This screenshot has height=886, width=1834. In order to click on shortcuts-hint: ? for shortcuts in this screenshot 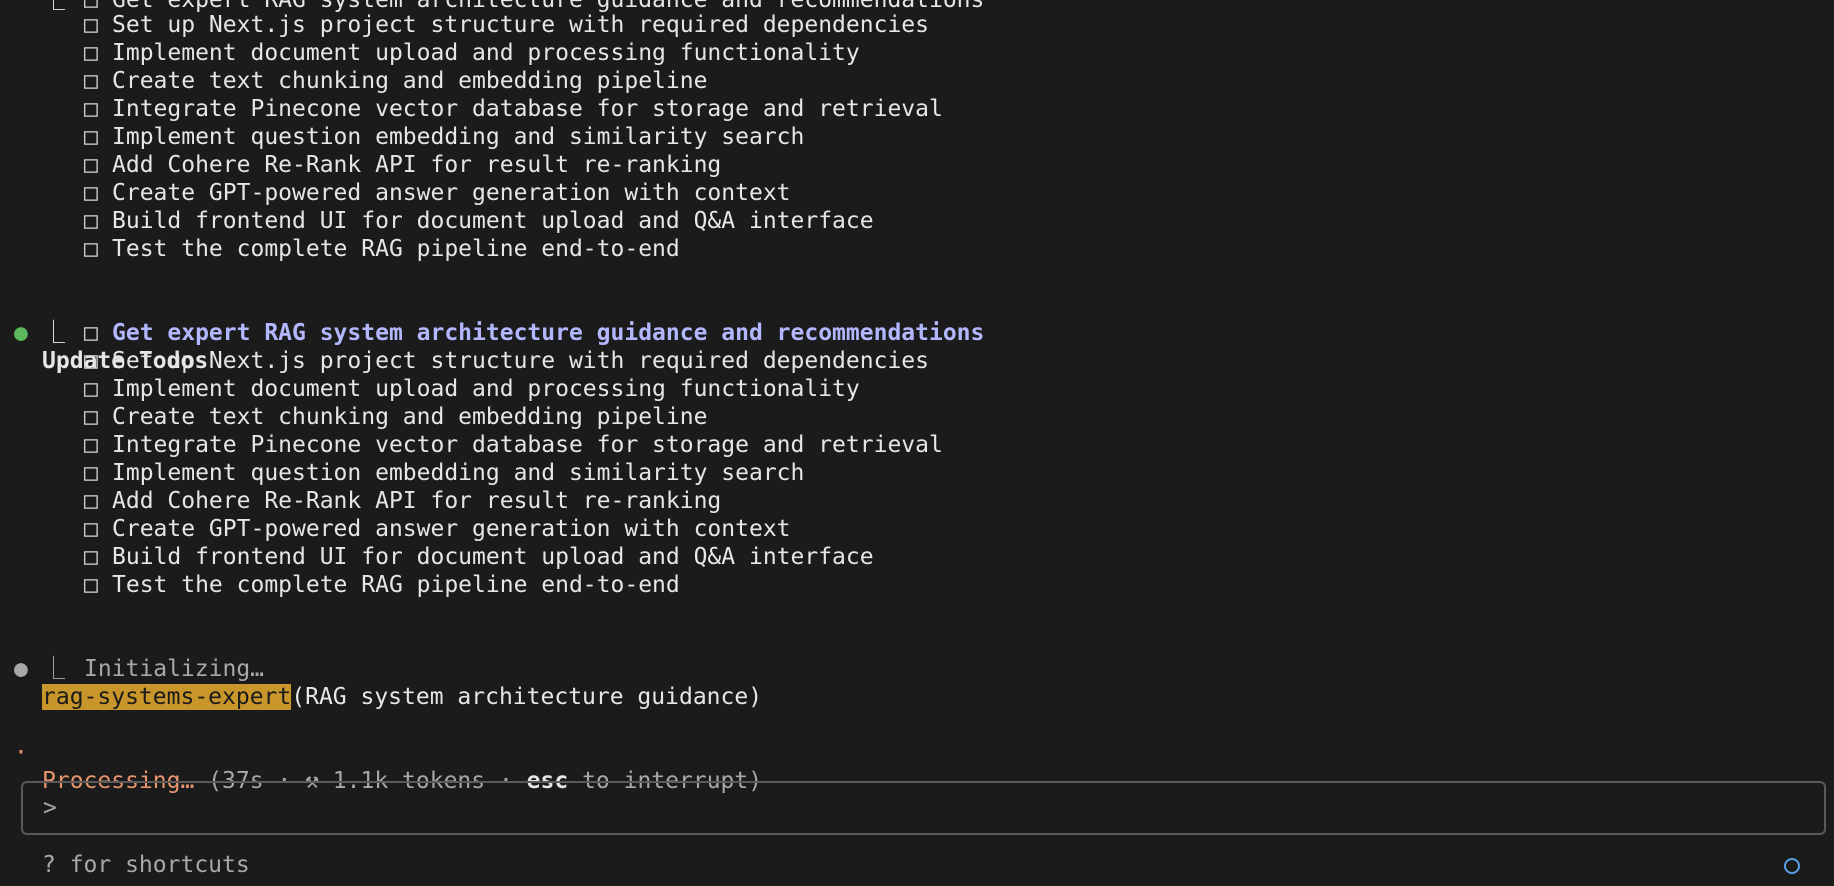, I will do `click(146, 865)`.